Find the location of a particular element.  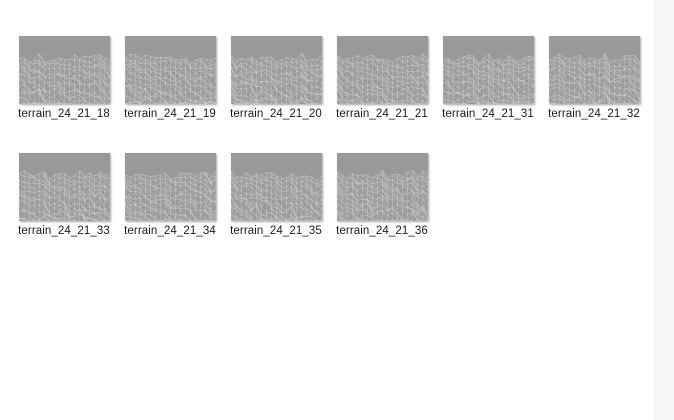

vertical-scrollbar is located at coordinates (664, 210).